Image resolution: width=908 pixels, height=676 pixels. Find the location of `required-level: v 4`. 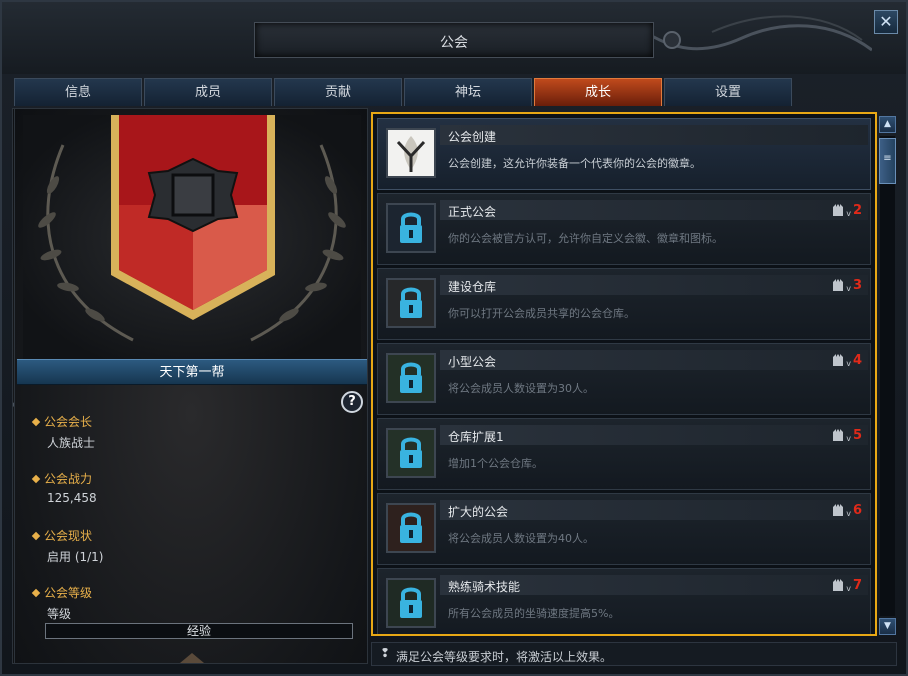

required-level: v 4 is located at coordinates (847, 360).